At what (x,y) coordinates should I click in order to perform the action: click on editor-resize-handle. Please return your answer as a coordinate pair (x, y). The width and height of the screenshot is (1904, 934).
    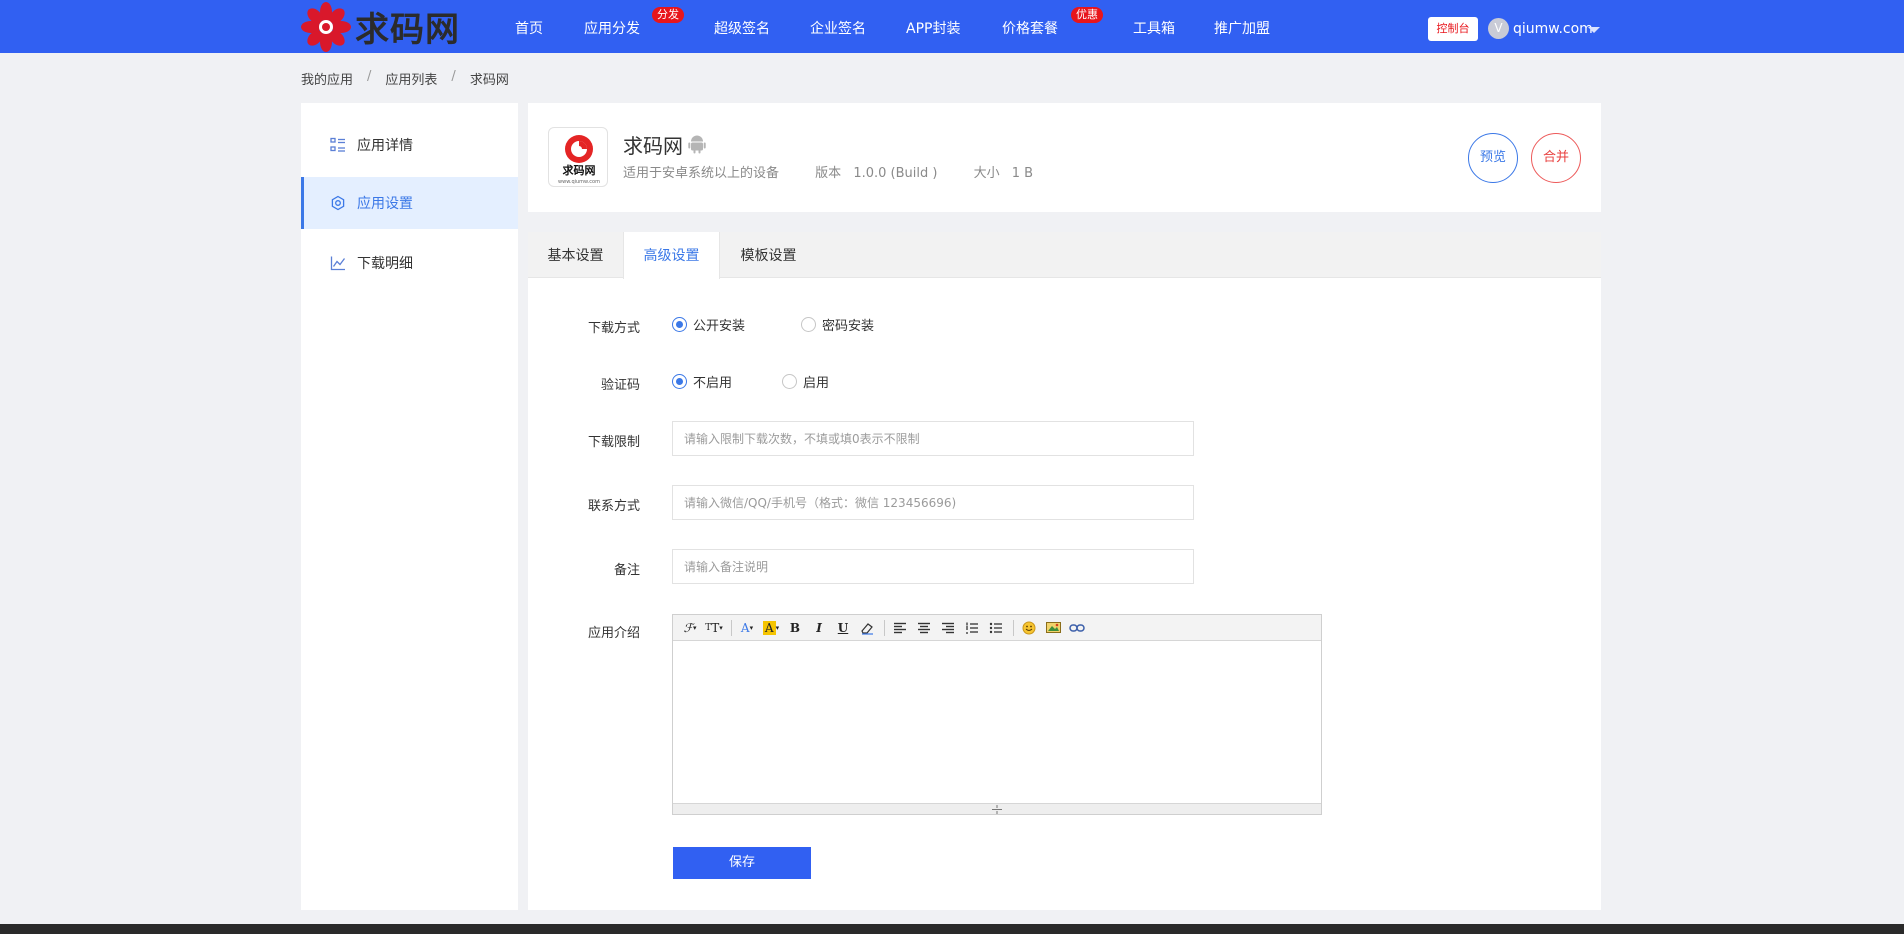
    Looking at the image, I should click on (997, 808).